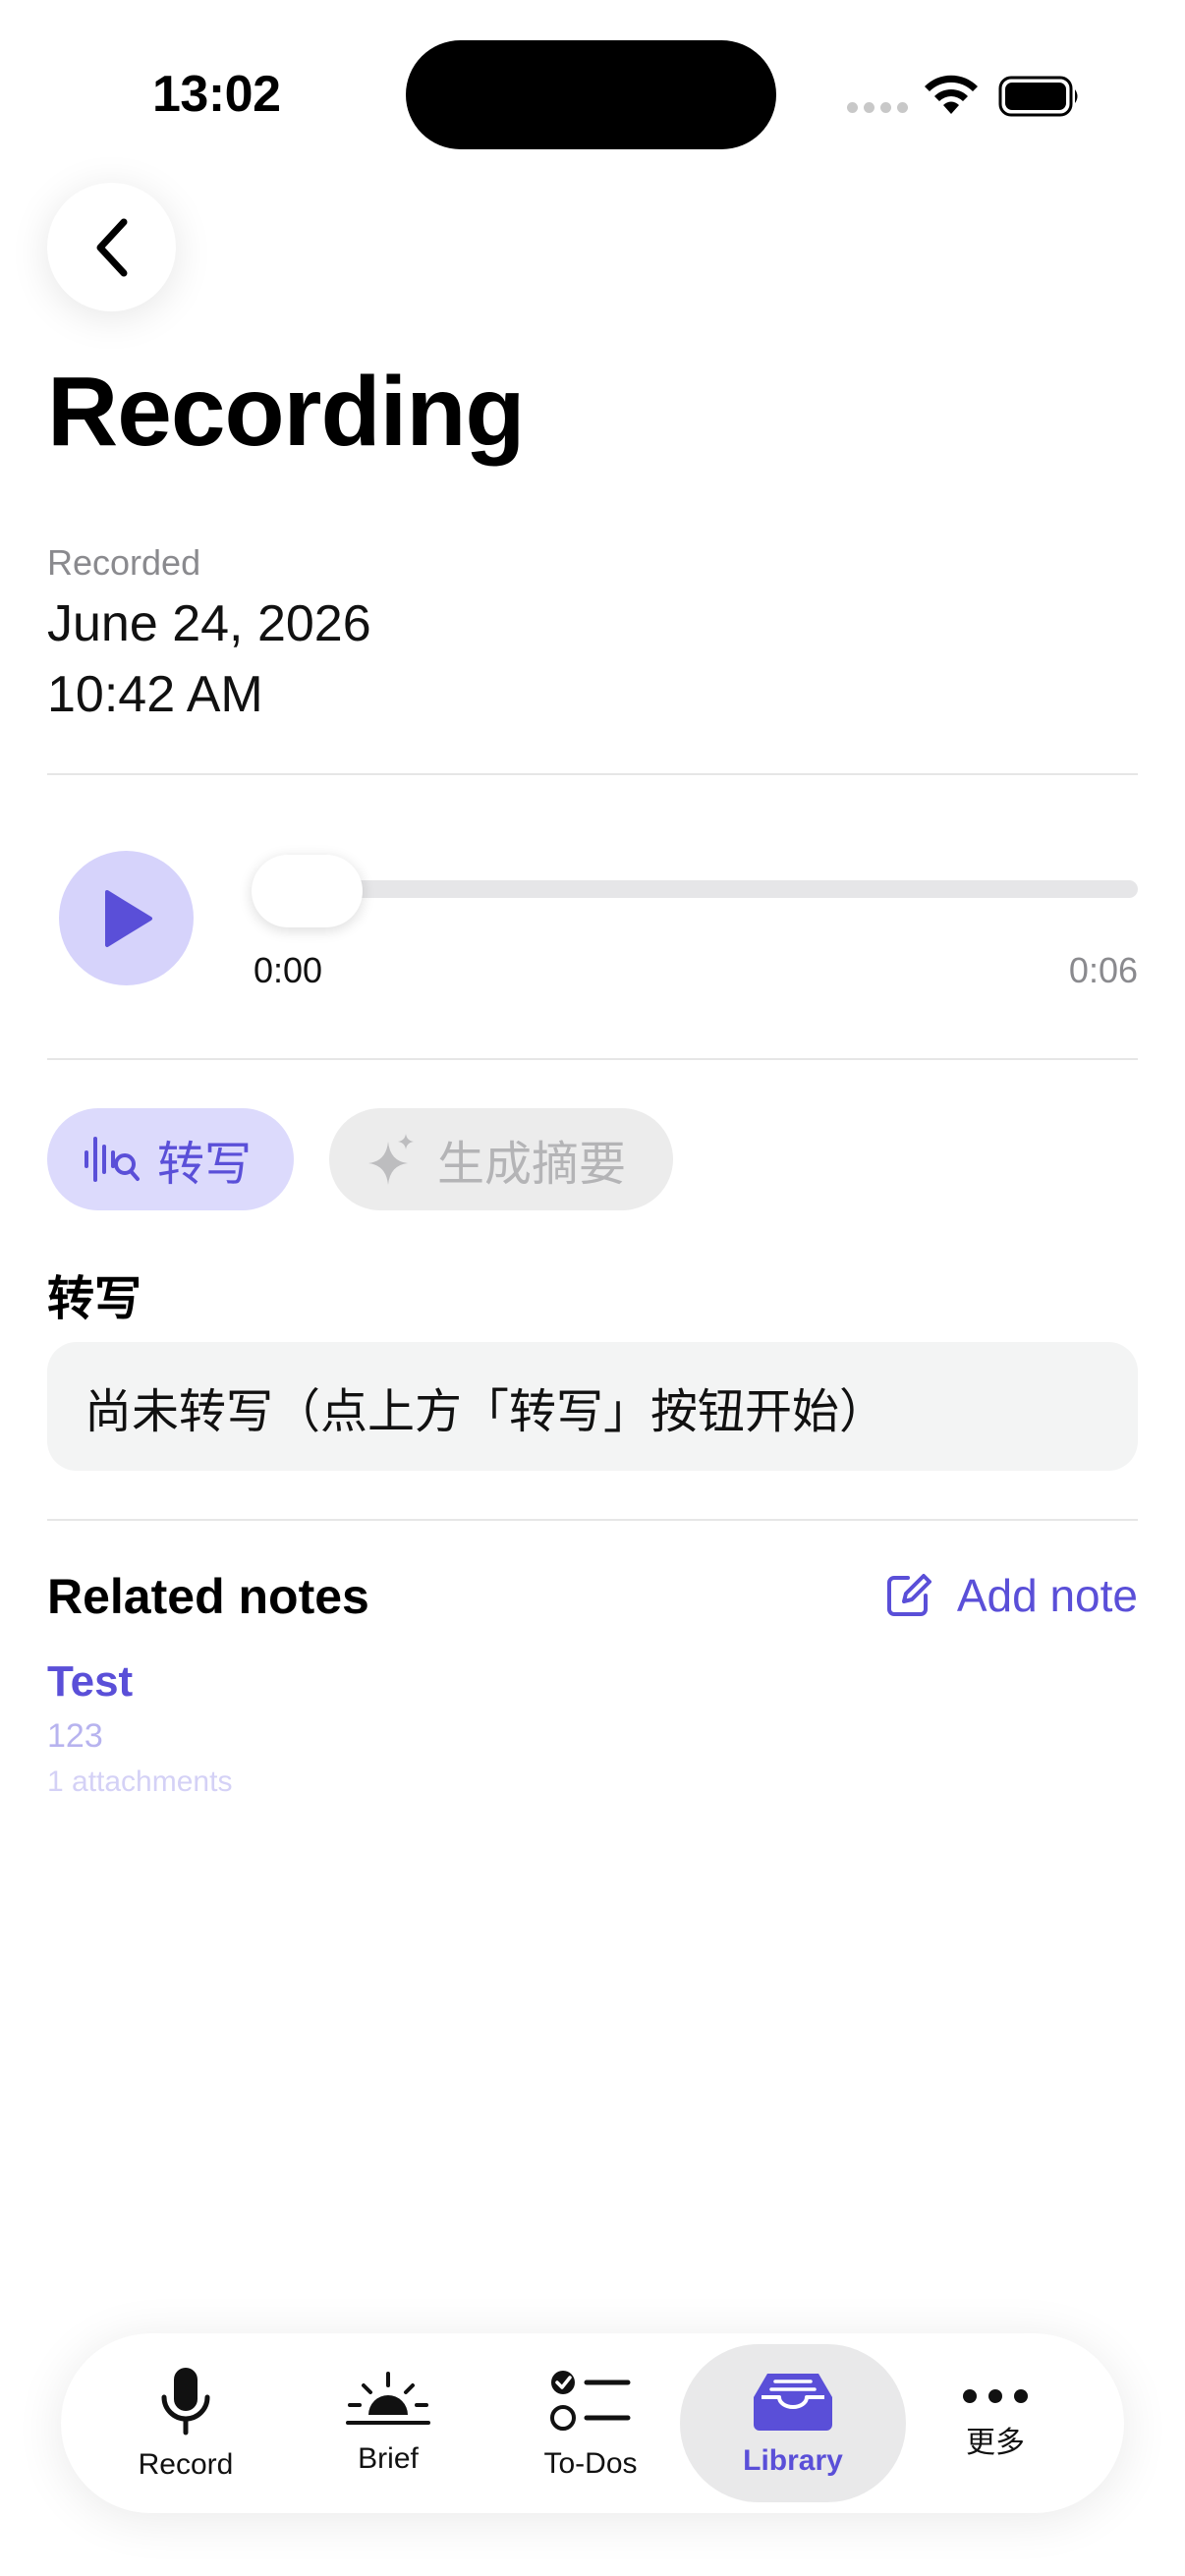 The height and width of the screenshot is (2576, 1185). Describe the element at coordinates (286, 412) in the screenshot. I see `page-title: Recording` at that location.